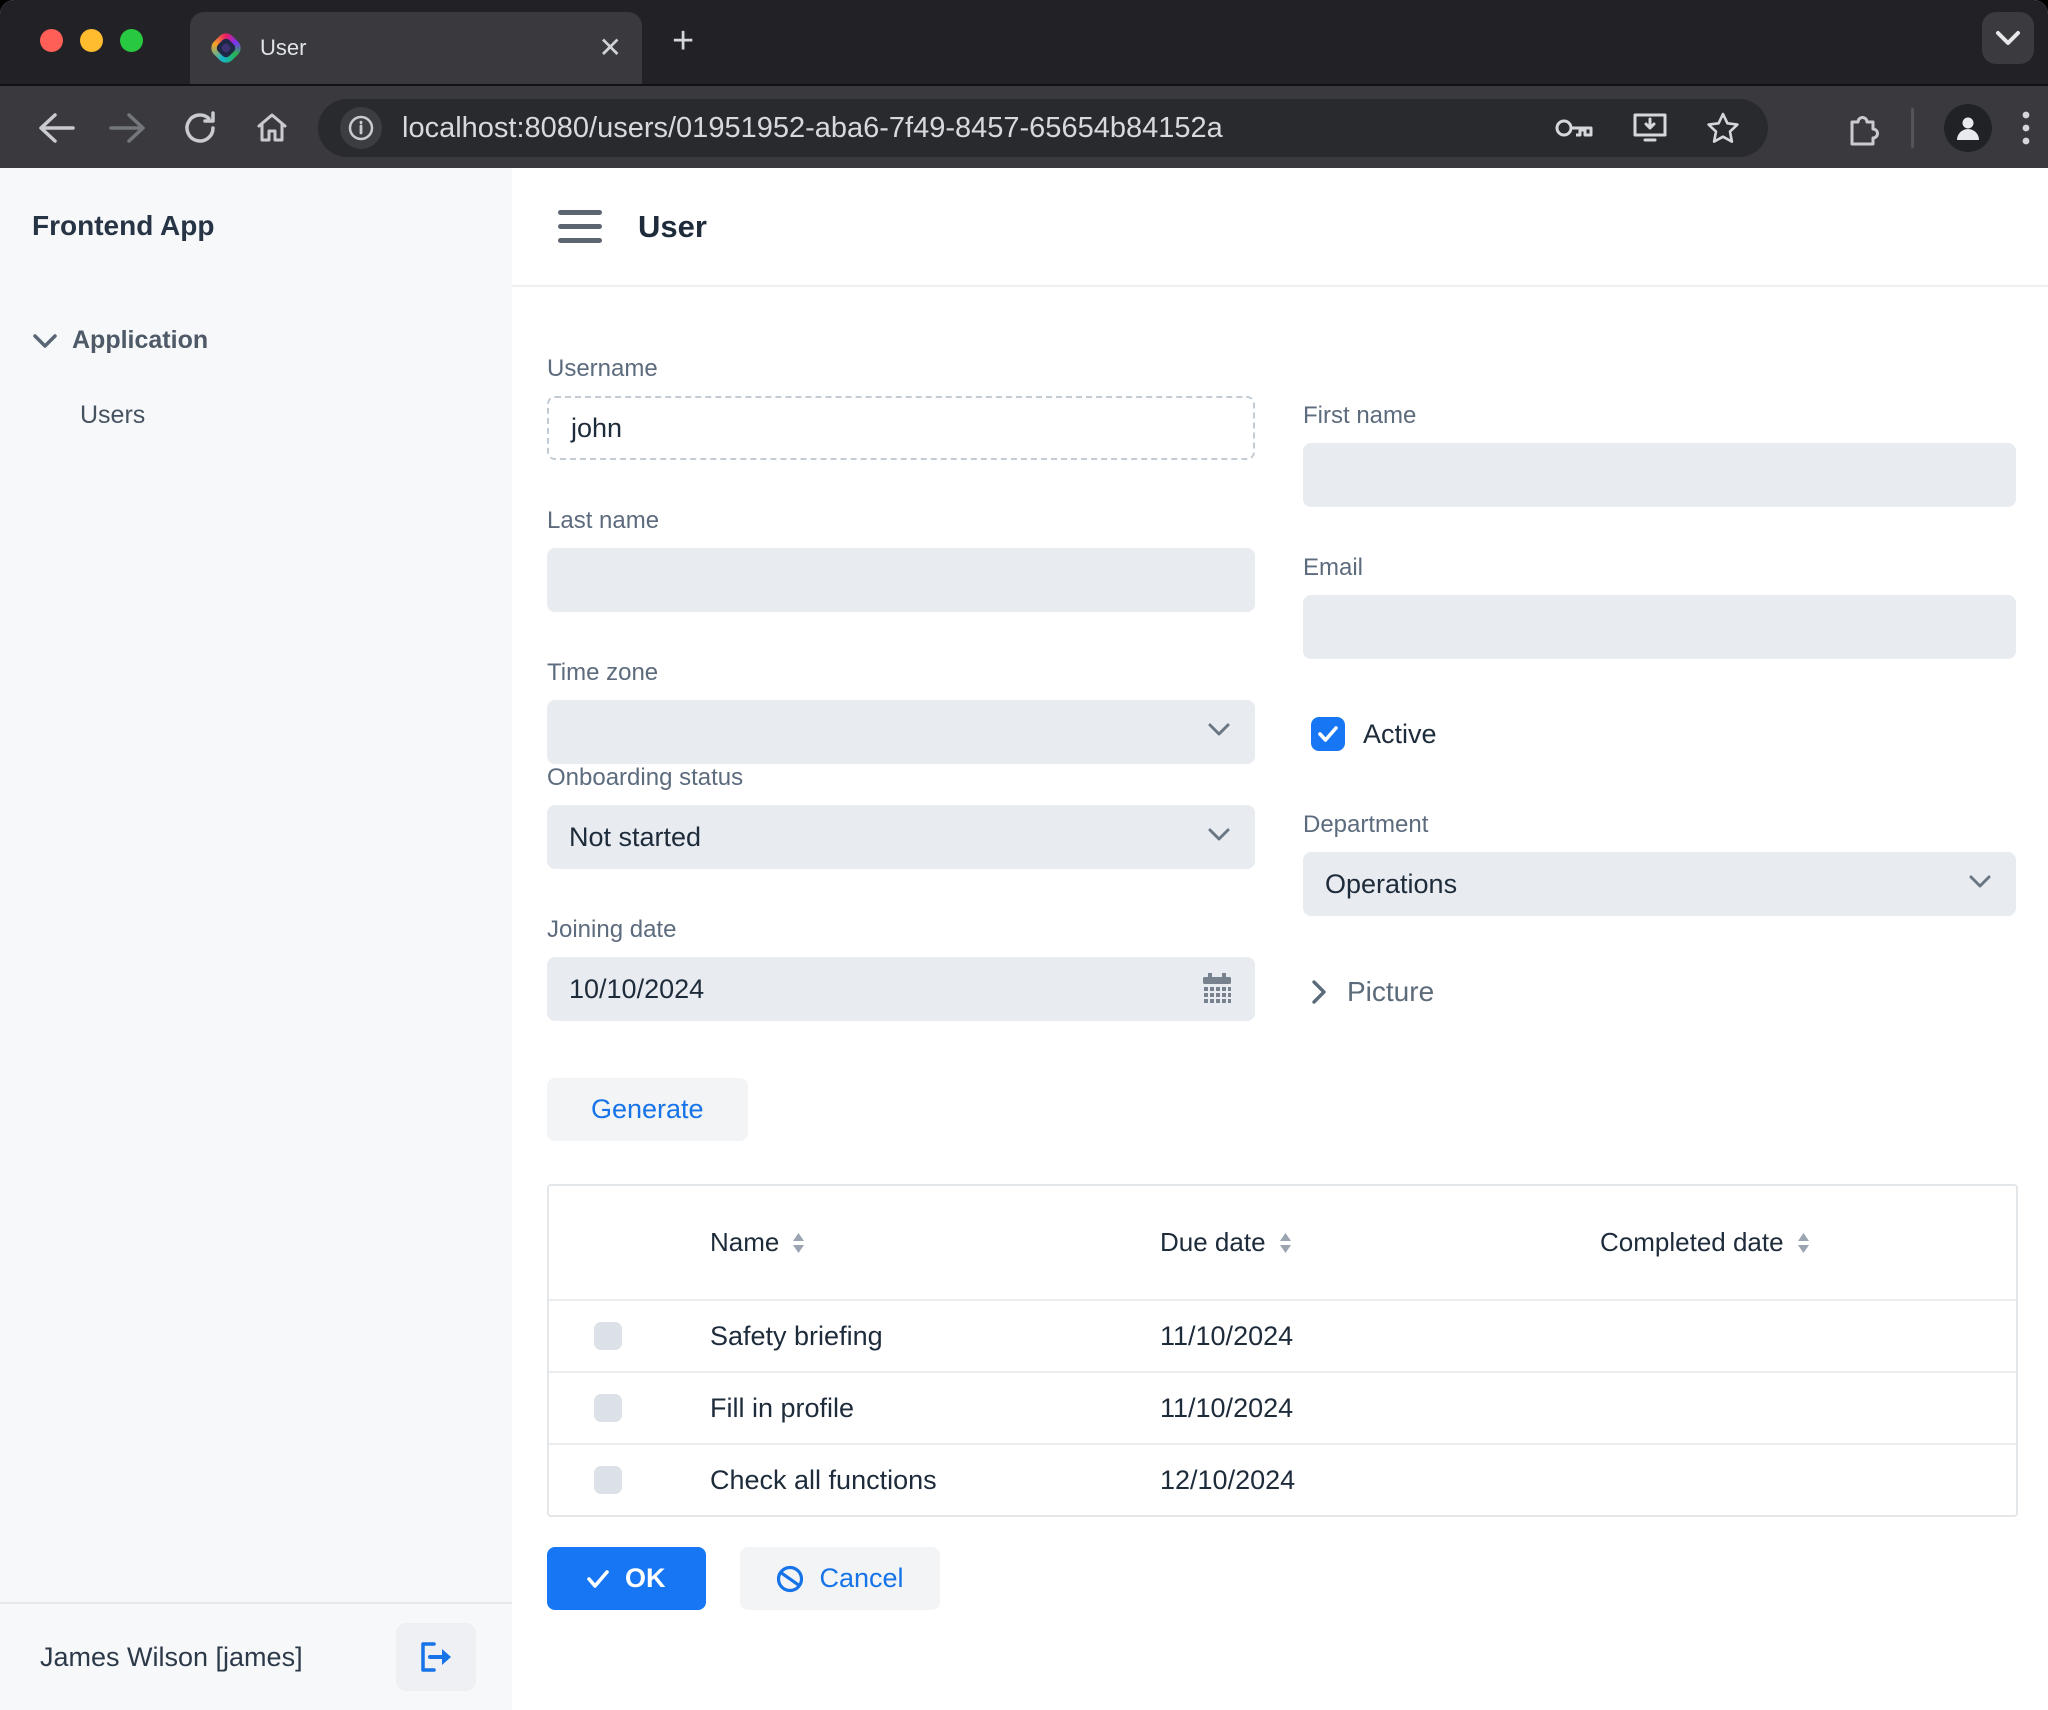 Image resolution: width=2048 pixels, height=1710 pixels. I want to click on sidebar-item-application: Application, so click(256, 340).